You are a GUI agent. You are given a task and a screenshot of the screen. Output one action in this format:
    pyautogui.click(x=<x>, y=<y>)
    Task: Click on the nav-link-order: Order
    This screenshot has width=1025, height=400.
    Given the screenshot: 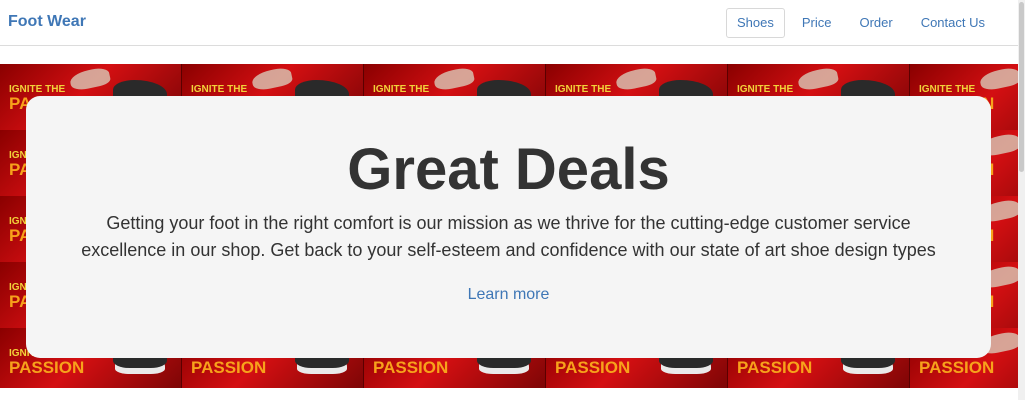 What is the action you would take?
    pyautogui.click(x=875, y=23)
    